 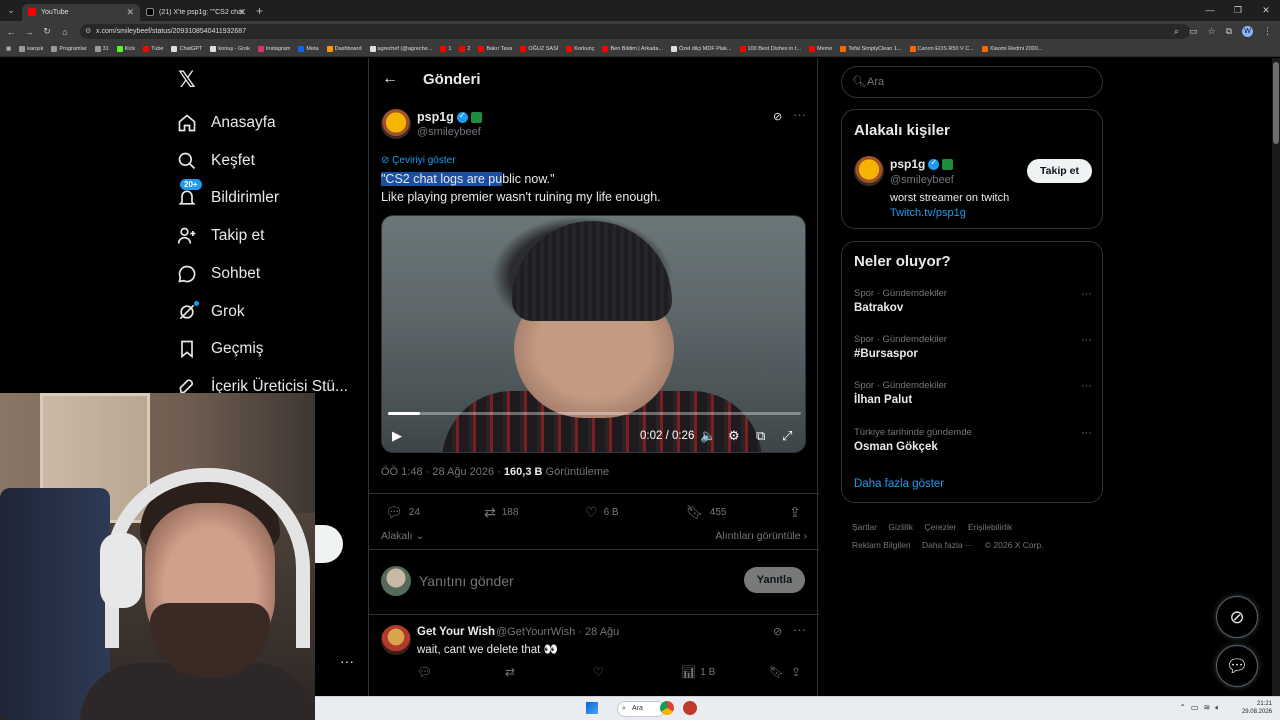 I want to click on related-avatar, so click(x=869, y=171).